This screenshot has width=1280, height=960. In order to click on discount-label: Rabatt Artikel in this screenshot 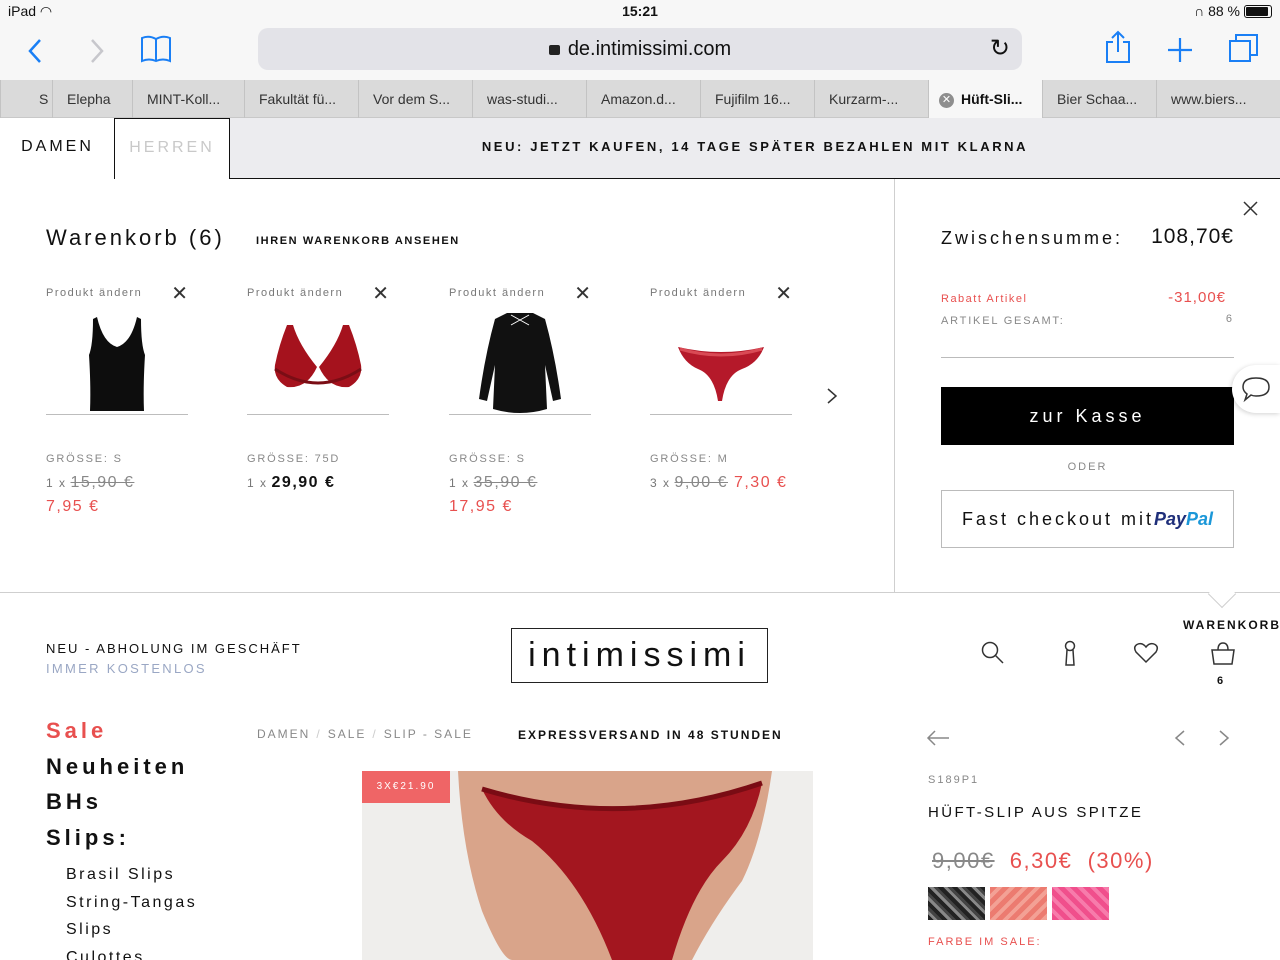, I will do `click(984, 299)`.